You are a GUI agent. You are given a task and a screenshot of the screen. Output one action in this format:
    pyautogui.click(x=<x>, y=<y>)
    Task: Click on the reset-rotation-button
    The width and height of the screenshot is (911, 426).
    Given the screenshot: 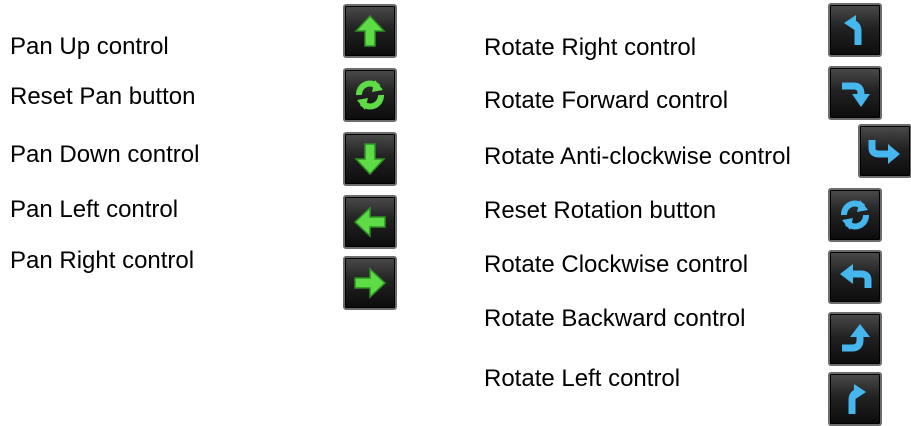 What is the action you would take?
    pyautogui.click(x=855, y=215)
    